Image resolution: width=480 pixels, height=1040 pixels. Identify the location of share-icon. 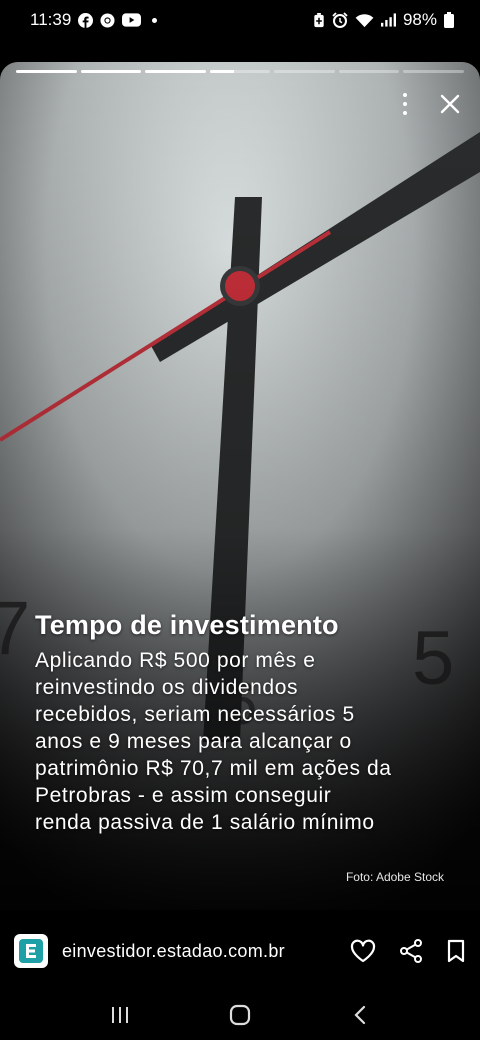
(411, 951).